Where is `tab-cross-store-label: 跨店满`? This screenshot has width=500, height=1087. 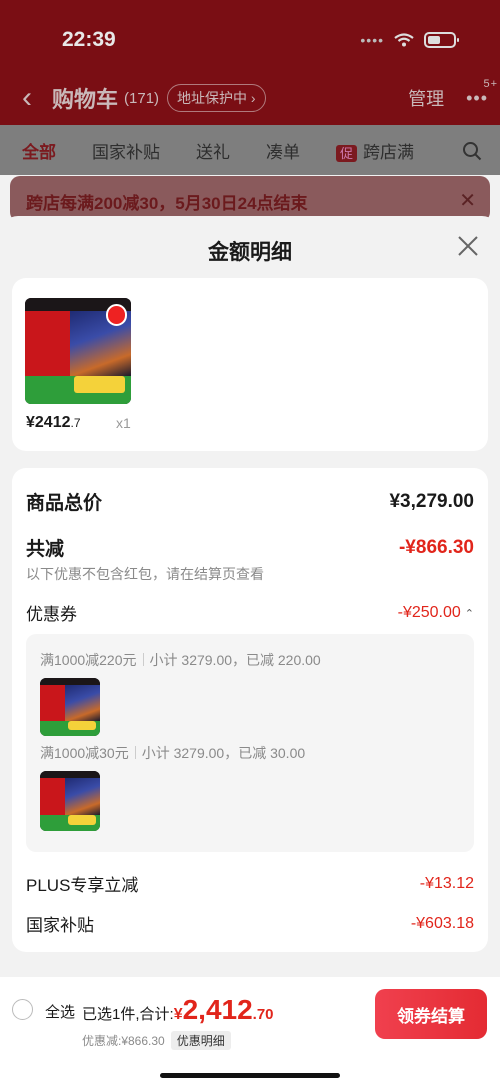 tab-cross-store-label: 跨店满 is located at coordinates (389, 152).